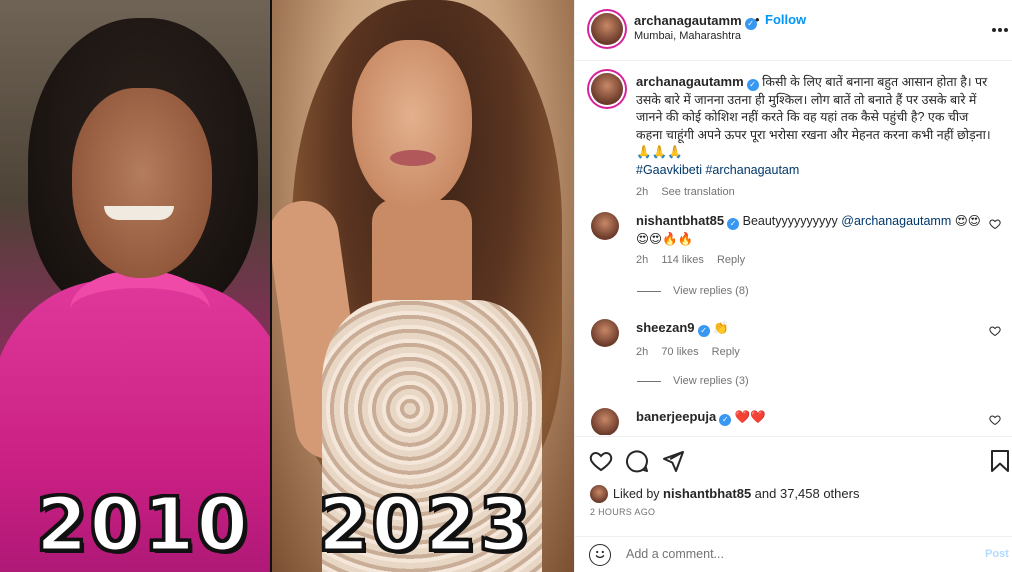 The image size is (1012, 572). I want to click on caption-username: archanagautamm, so click(690, 81).